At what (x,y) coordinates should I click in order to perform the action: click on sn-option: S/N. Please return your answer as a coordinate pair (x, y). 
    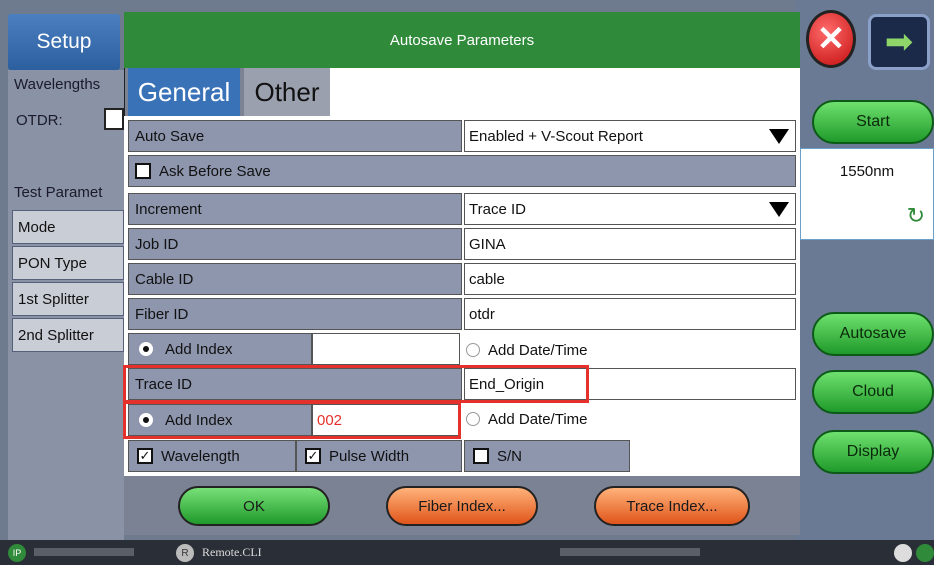
    Looking at the image, I should click on (547, 456).